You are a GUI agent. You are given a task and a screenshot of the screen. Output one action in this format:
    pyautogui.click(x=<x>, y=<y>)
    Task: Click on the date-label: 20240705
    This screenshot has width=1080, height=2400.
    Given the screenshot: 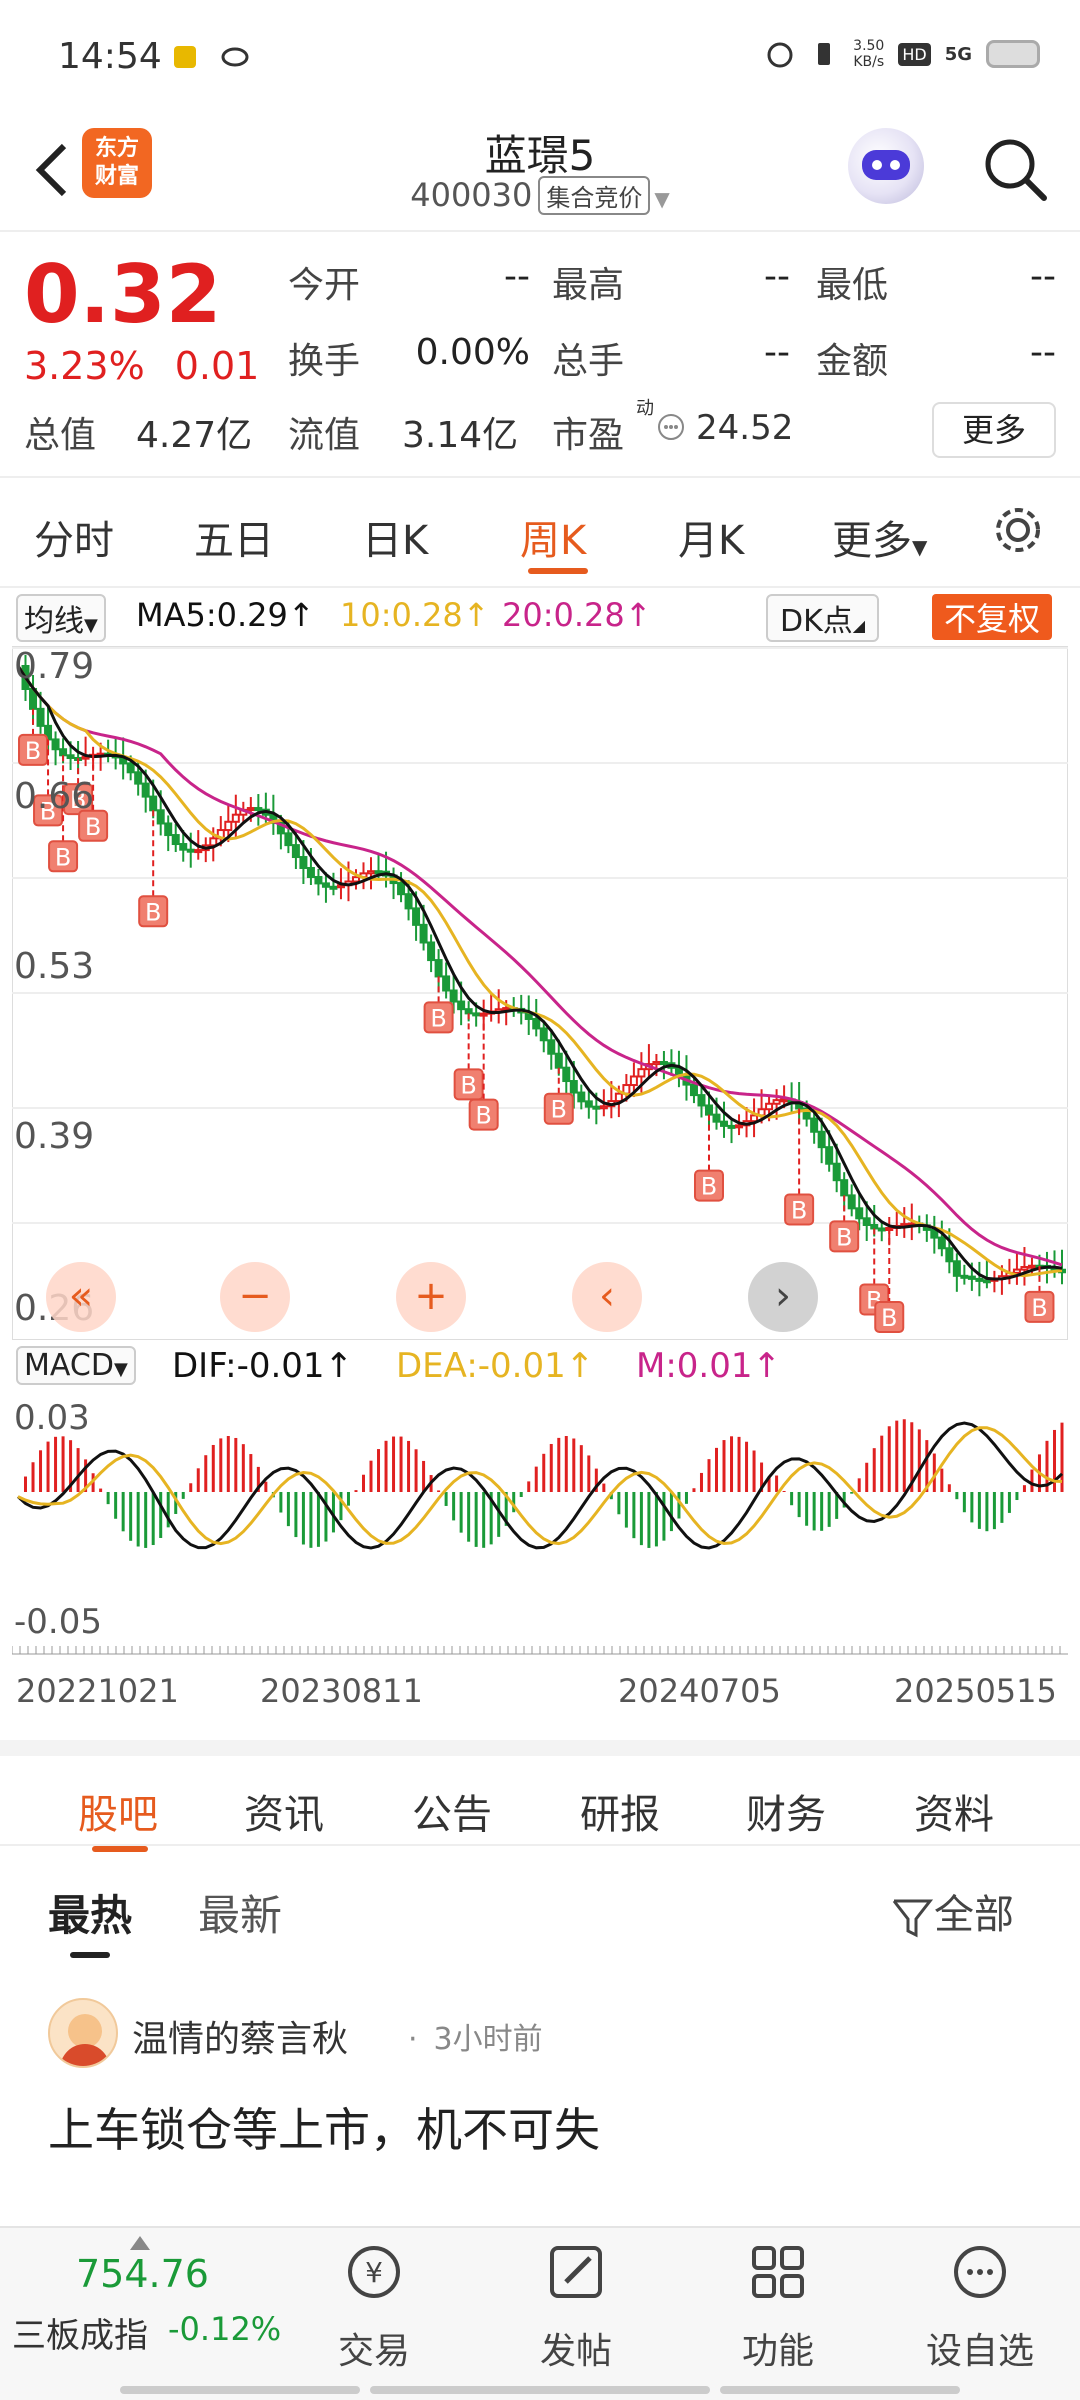 What is the action you would take?
    pyautogui.click(x=699, y=1691)
    